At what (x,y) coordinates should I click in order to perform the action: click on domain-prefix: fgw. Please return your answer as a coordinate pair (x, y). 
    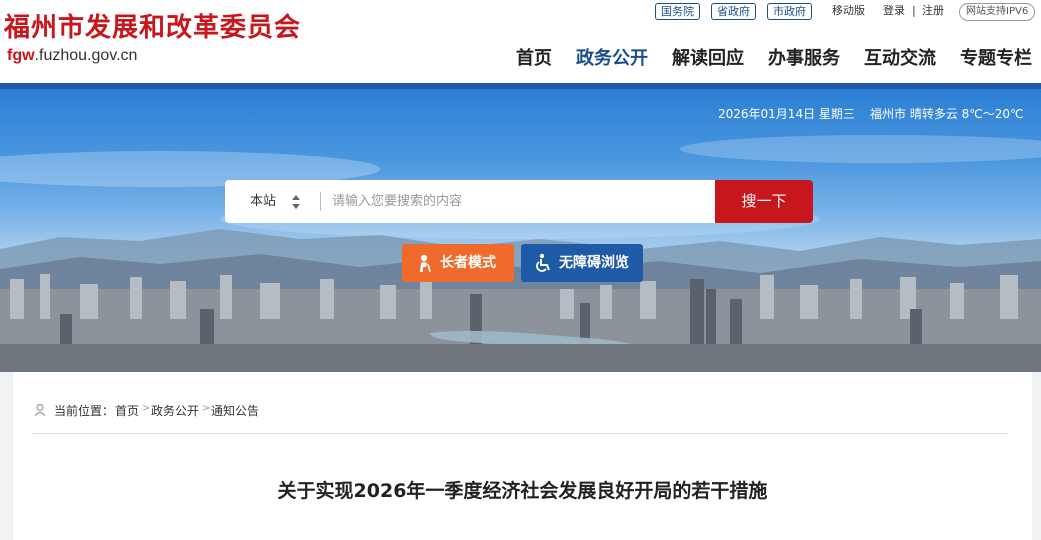
    Looking at the image, I should click on (21, 55).